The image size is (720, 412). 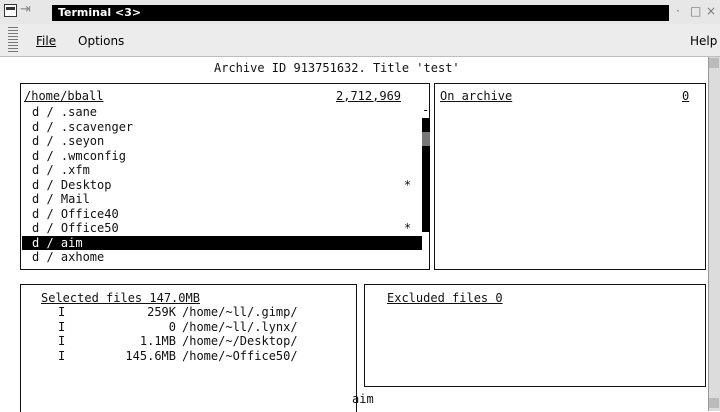 What do you see at coordinates (714, 234) in the screenshot?
I see `terminal-scrollbar` at bounding box center [714, 234].